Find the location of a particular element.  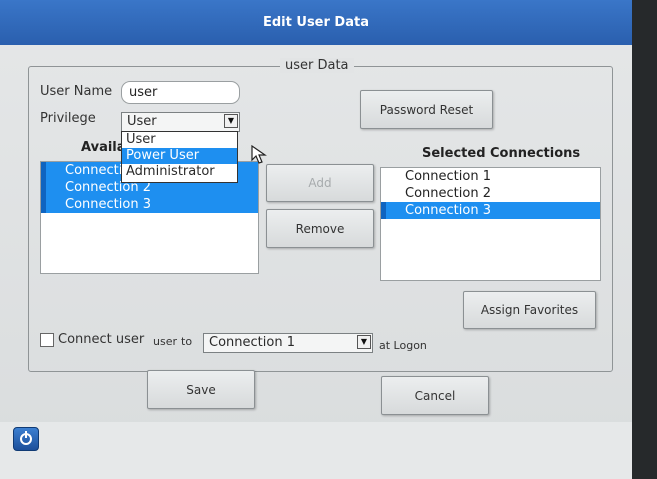

username-label: User Name is located at coordinates (76, 91).